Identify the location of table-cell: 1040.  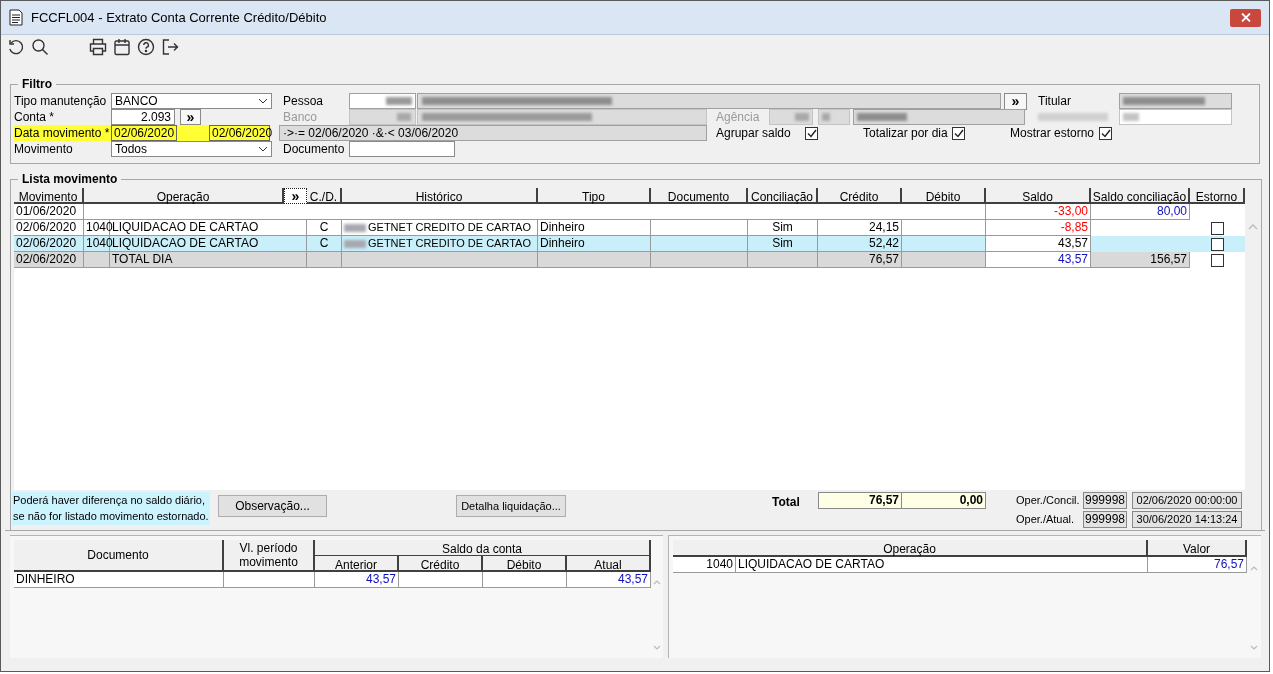
(704, 565).